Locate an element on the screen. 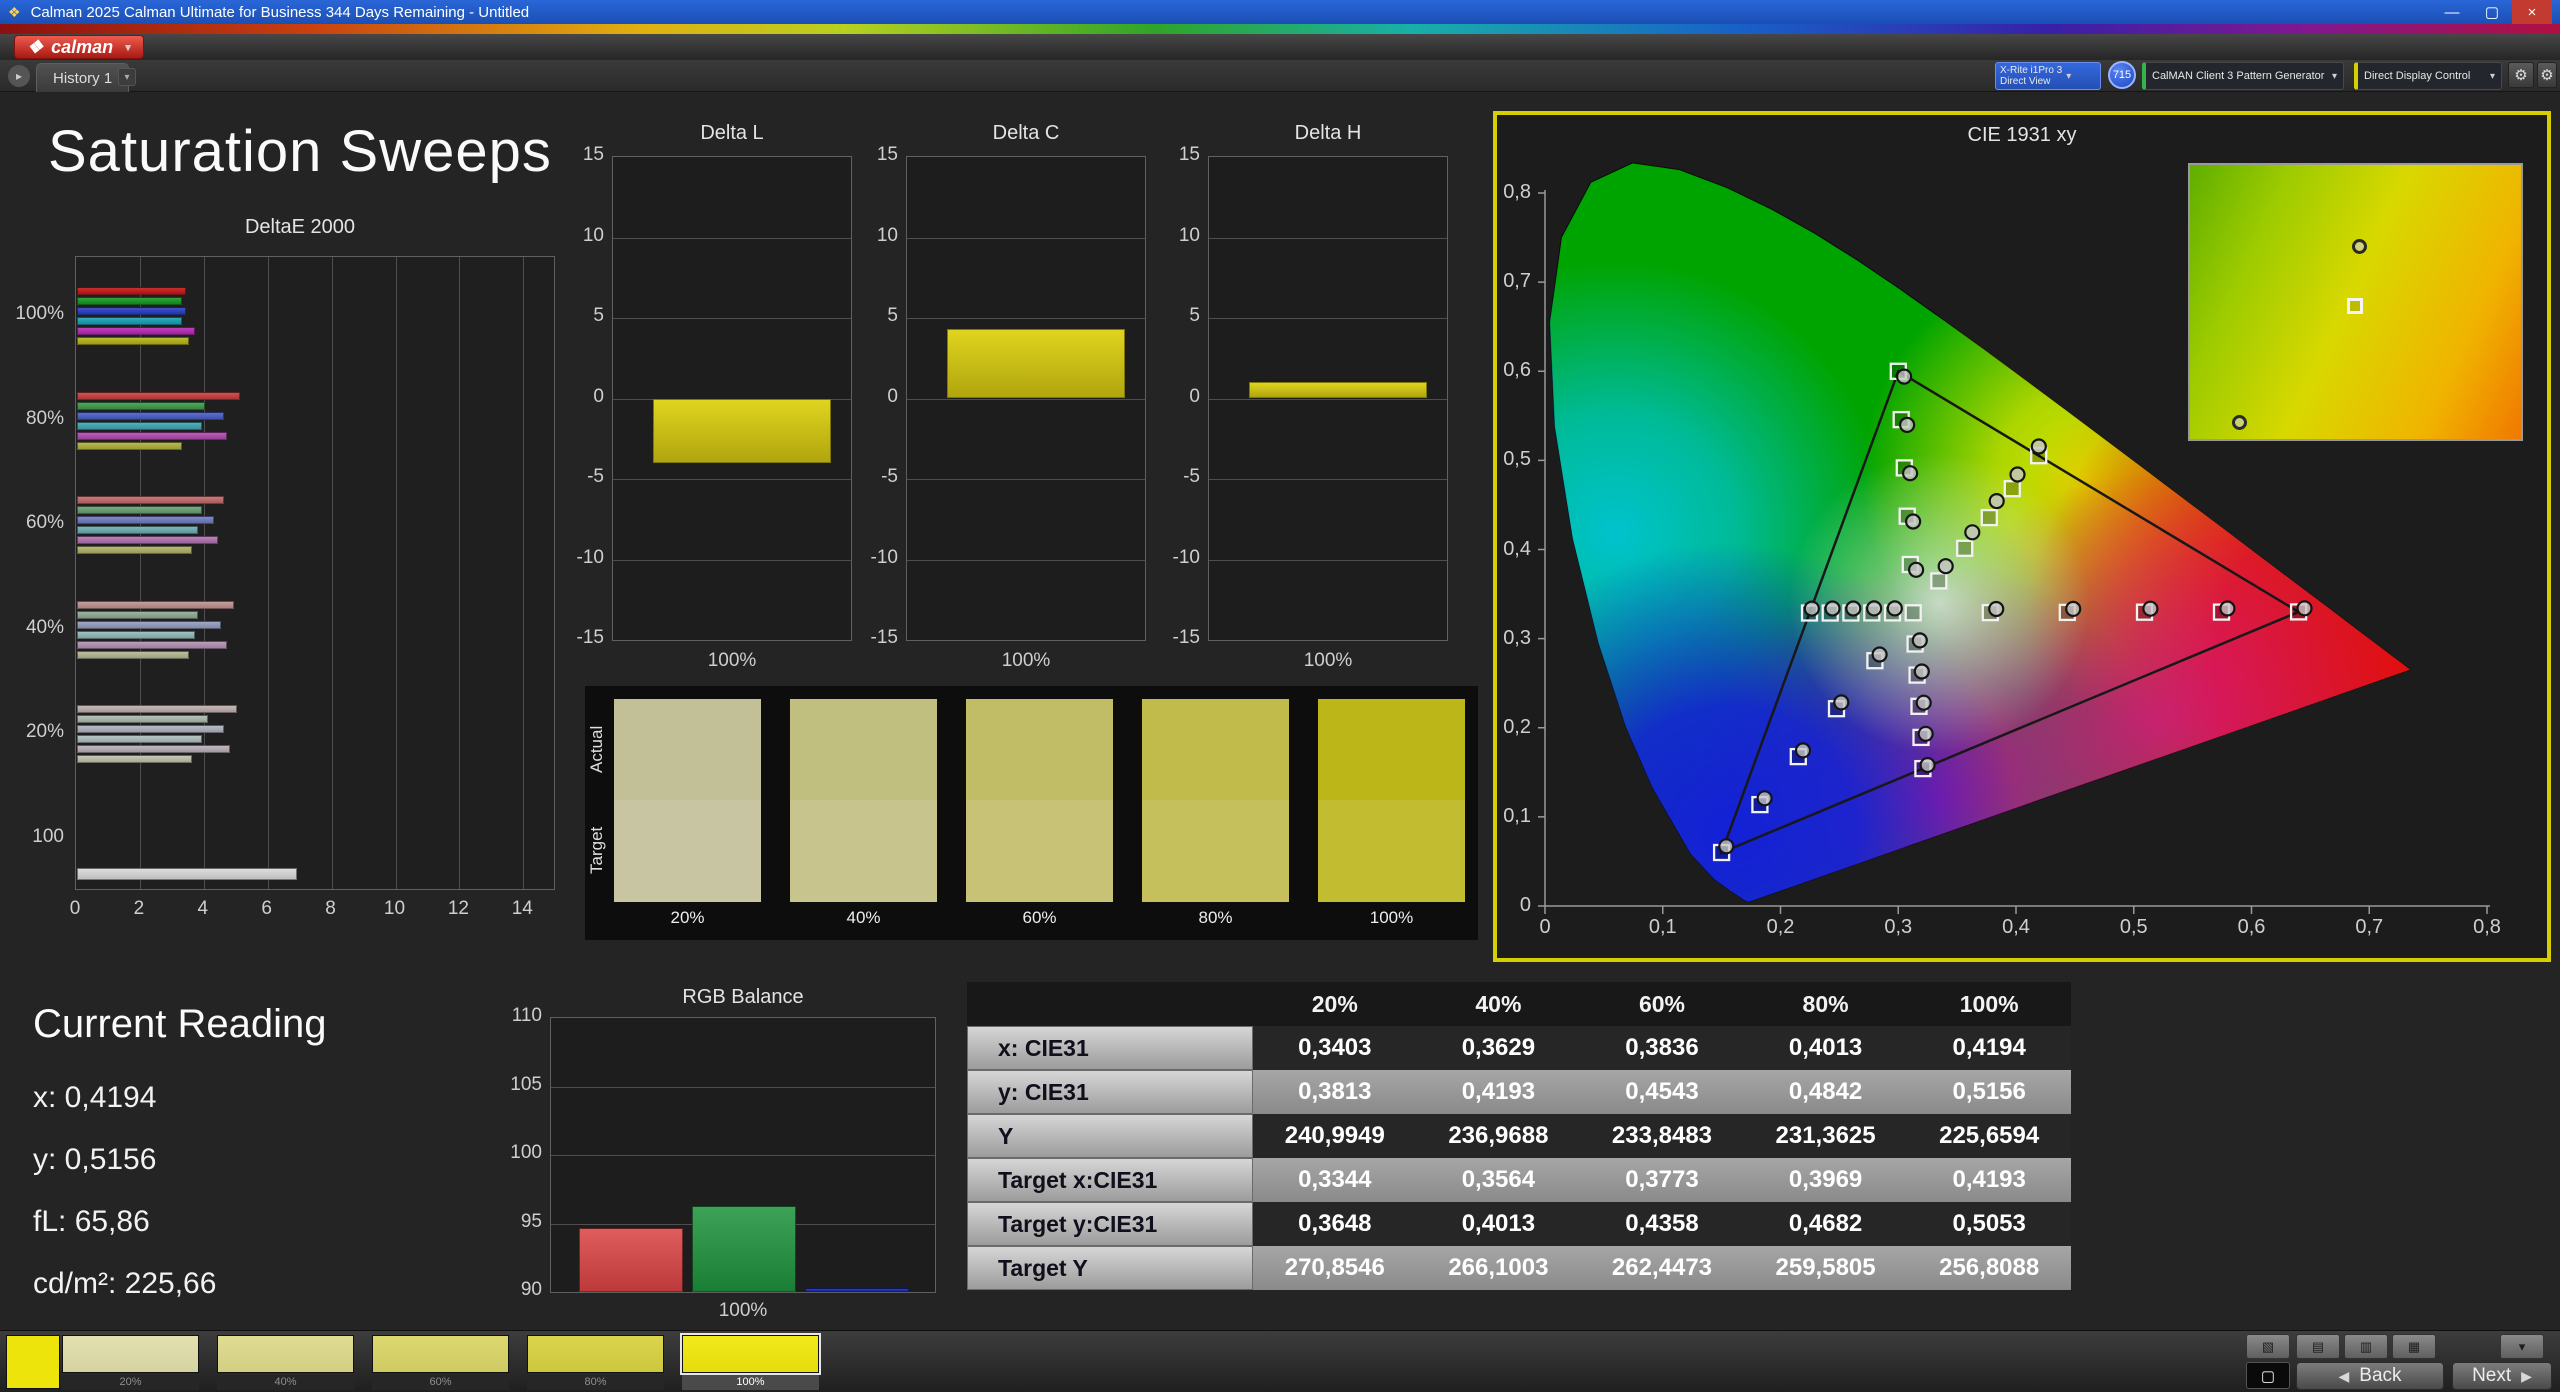  deltae-chart-title: DeltaE 2000 is located at coordinates (300, 227).